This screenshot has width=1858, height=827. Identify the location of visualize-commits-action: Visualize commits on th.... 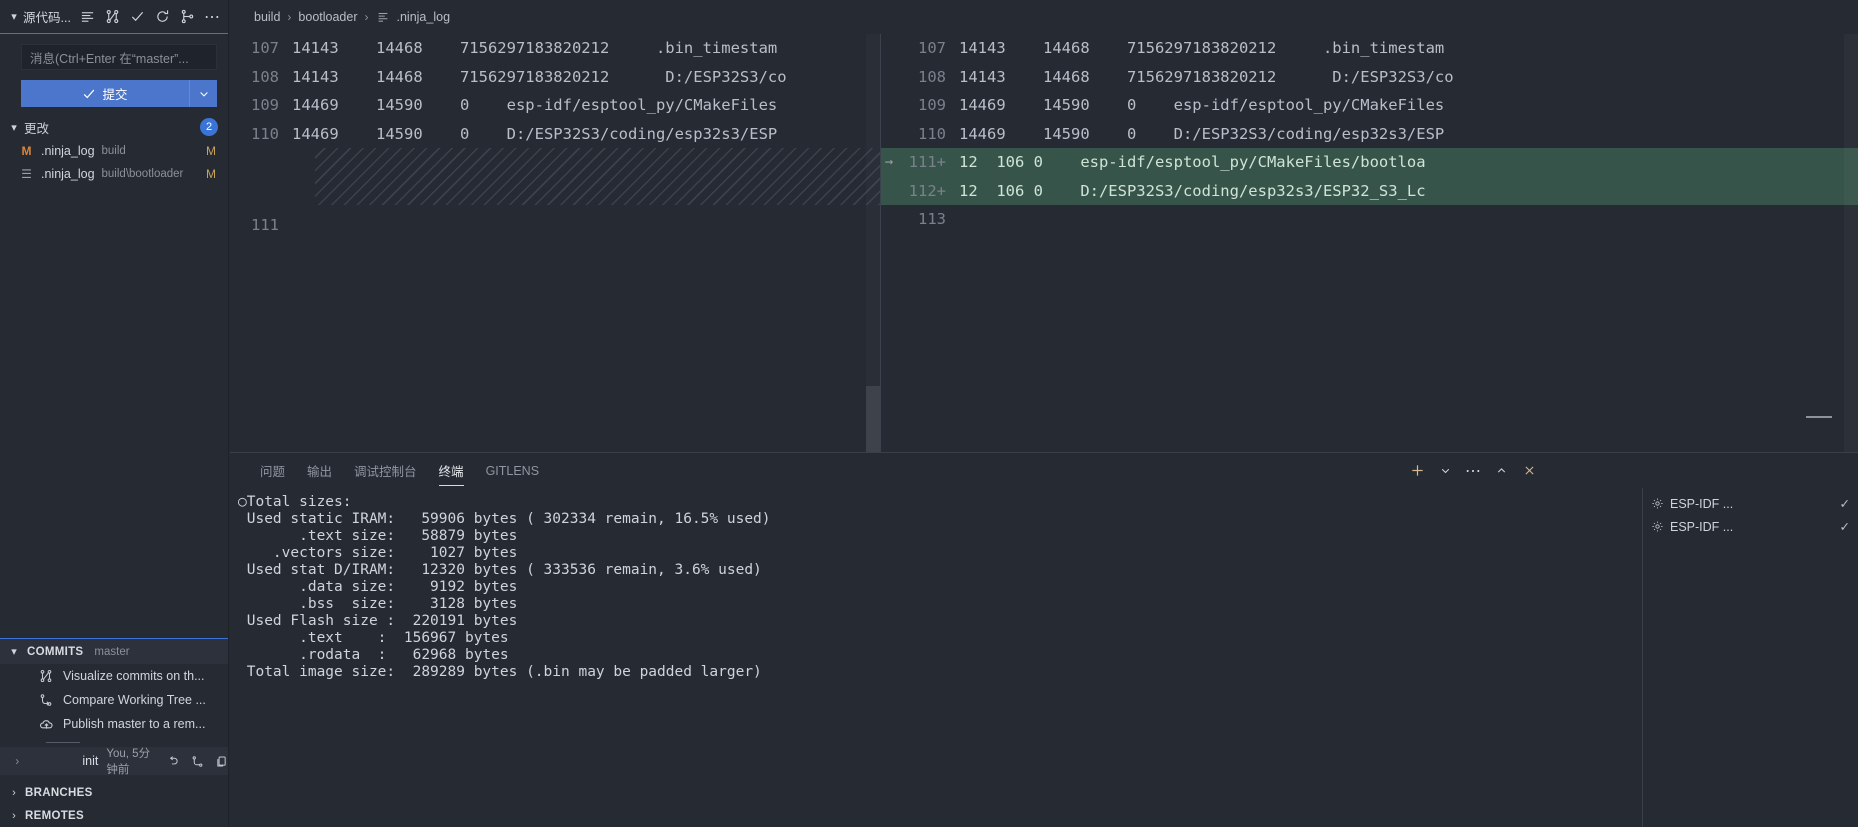
(114, 676).